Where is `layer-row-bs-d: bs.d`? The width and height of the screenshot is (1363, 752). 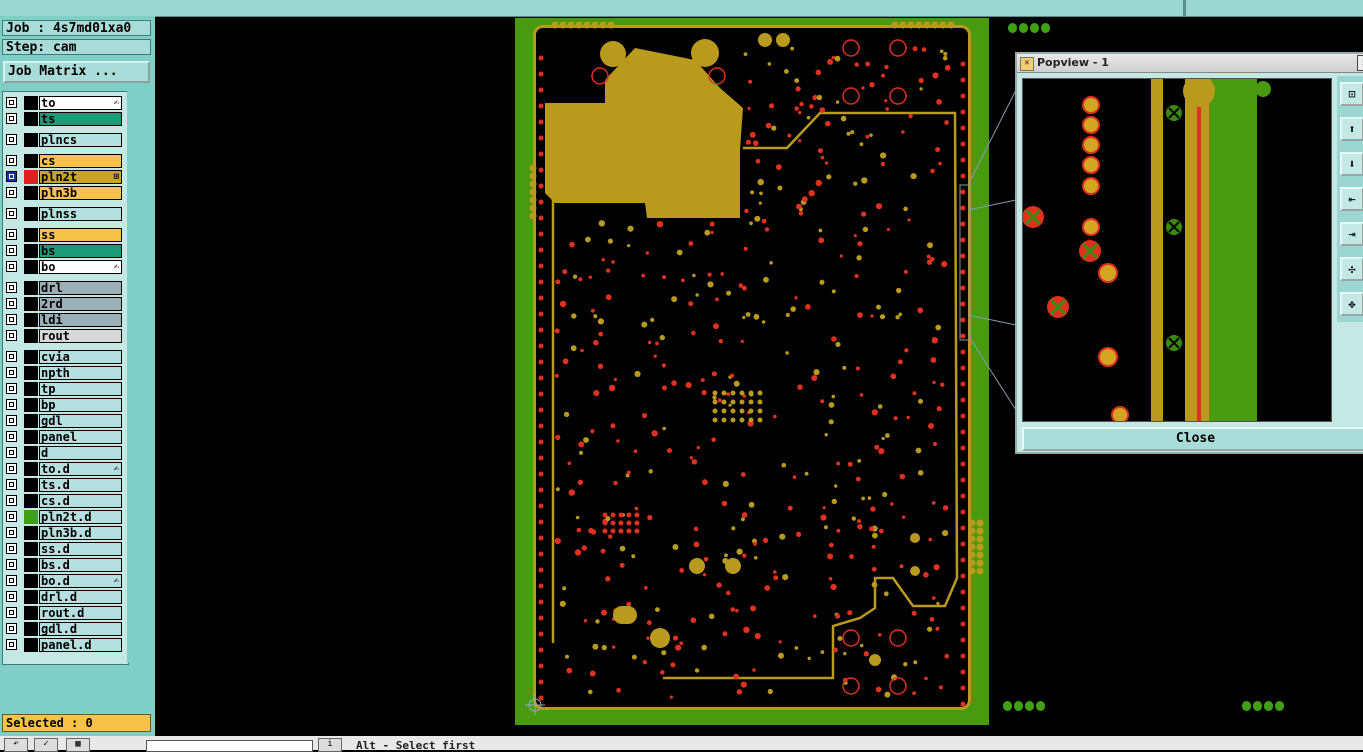 layer-row-bs-d: bs.d is located at coordinates (63, 565).